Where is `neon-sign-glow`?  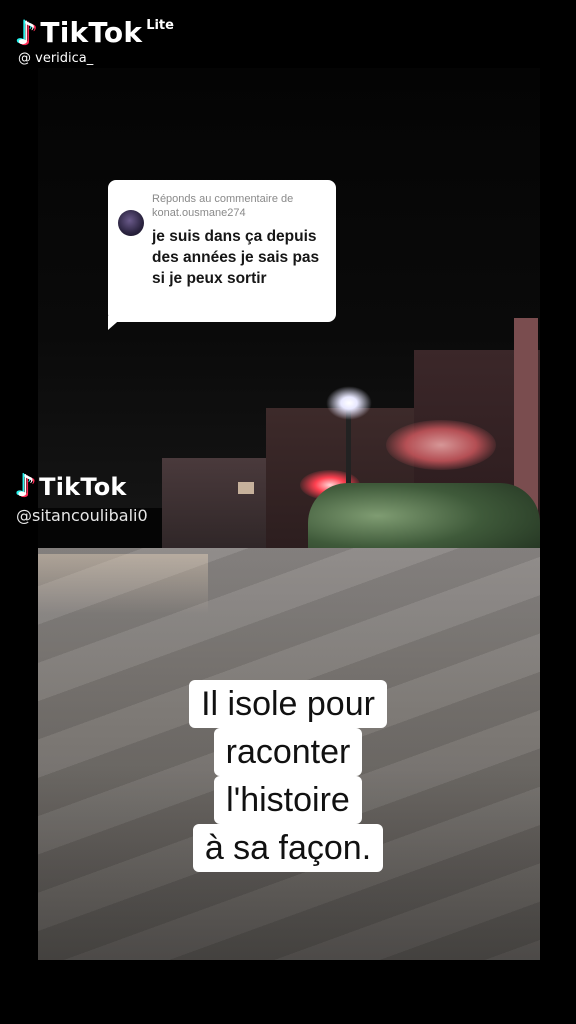
neon-sign-glow is located at coordinates (441, 445).